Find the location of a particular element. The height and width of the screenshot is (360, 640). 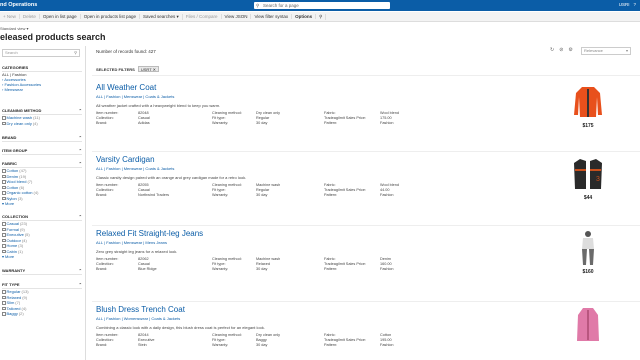

product-image: 3 is located at coordinates (588, 174).